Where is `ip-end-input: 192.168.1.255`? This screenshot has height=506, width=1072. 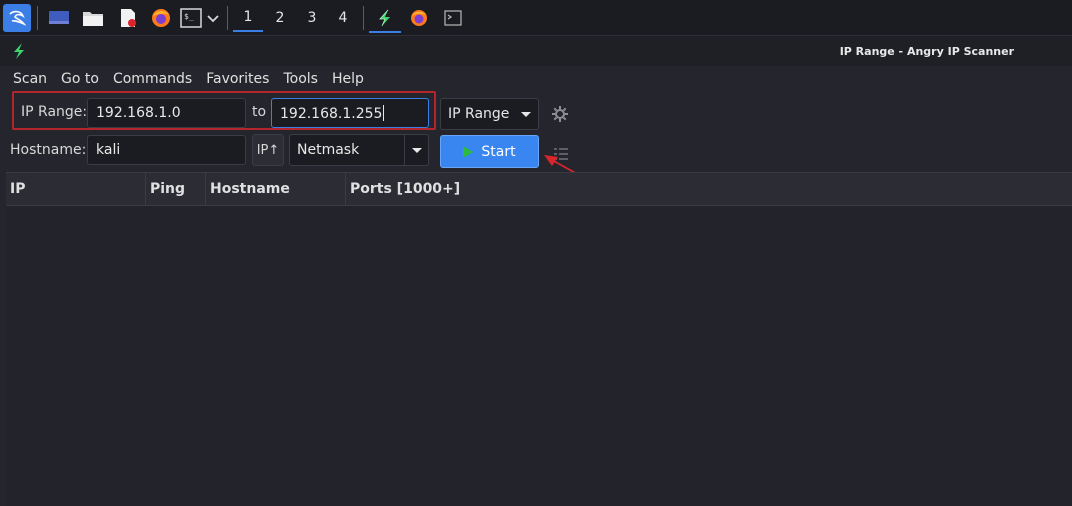 ip-end-input: 192.168.1.255 is located at coordinates (350, 113).